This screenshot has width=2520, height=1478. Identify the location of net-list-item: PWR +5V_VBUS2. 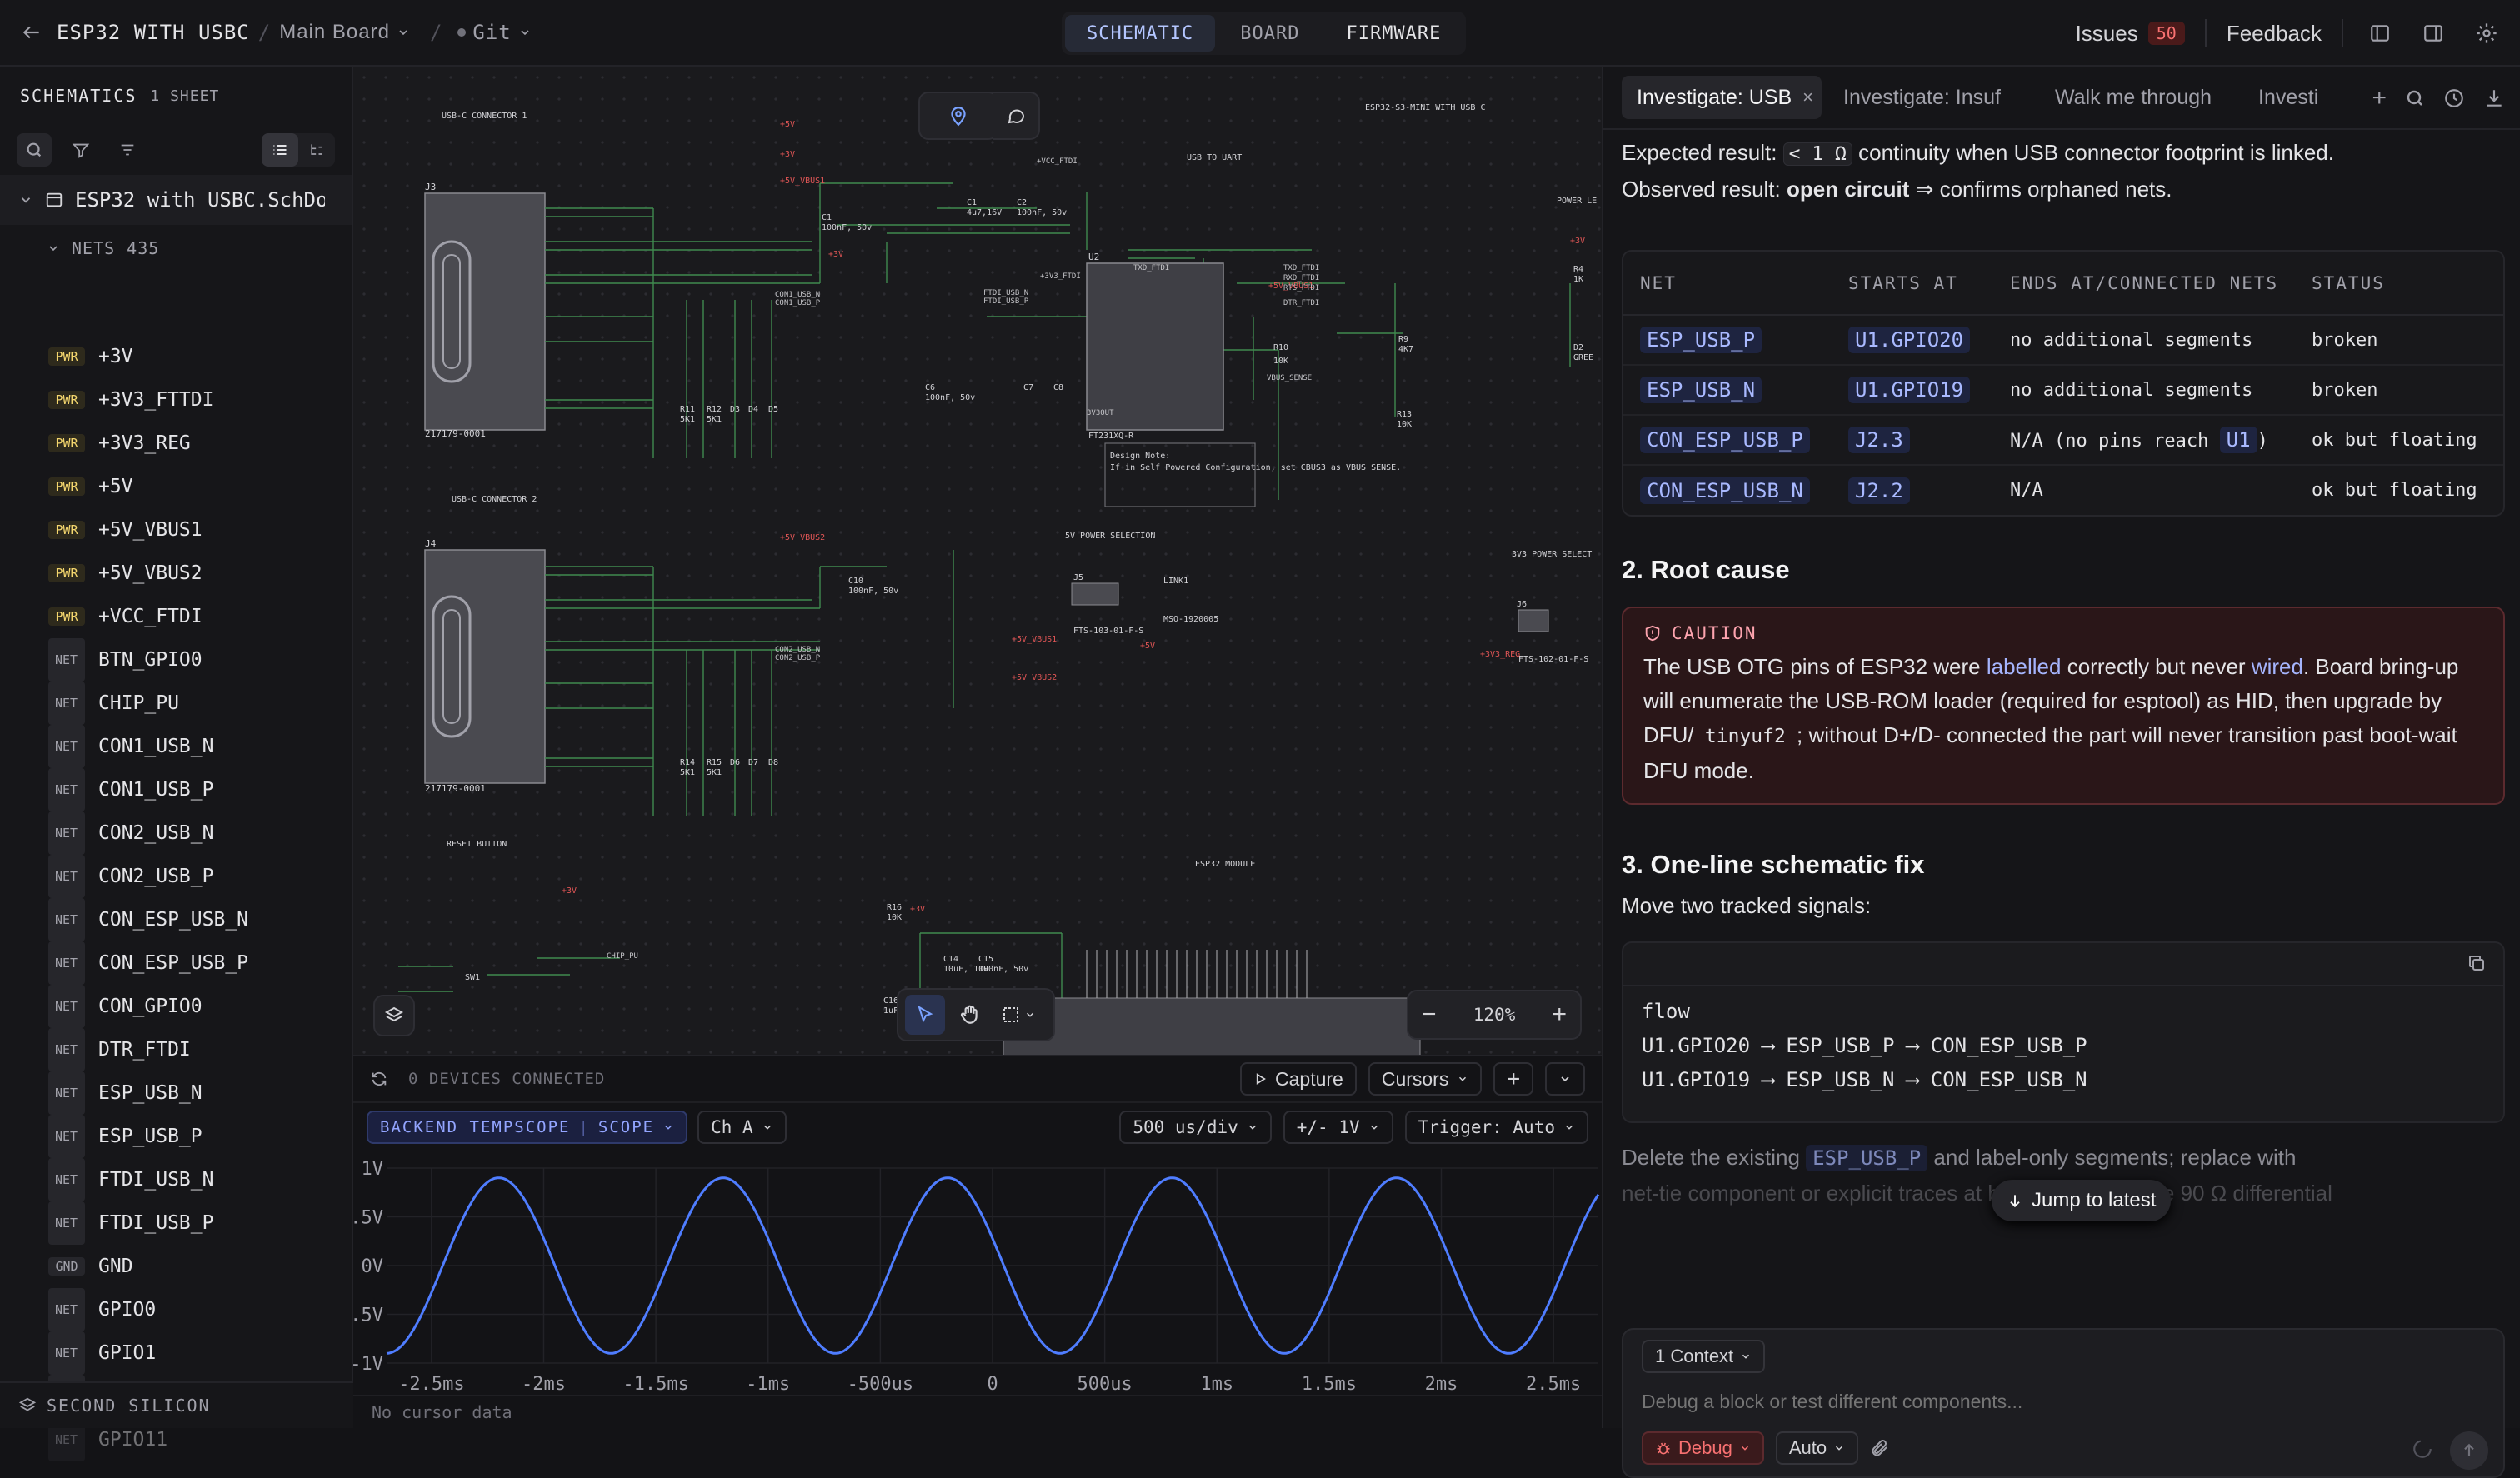
(176, 574).